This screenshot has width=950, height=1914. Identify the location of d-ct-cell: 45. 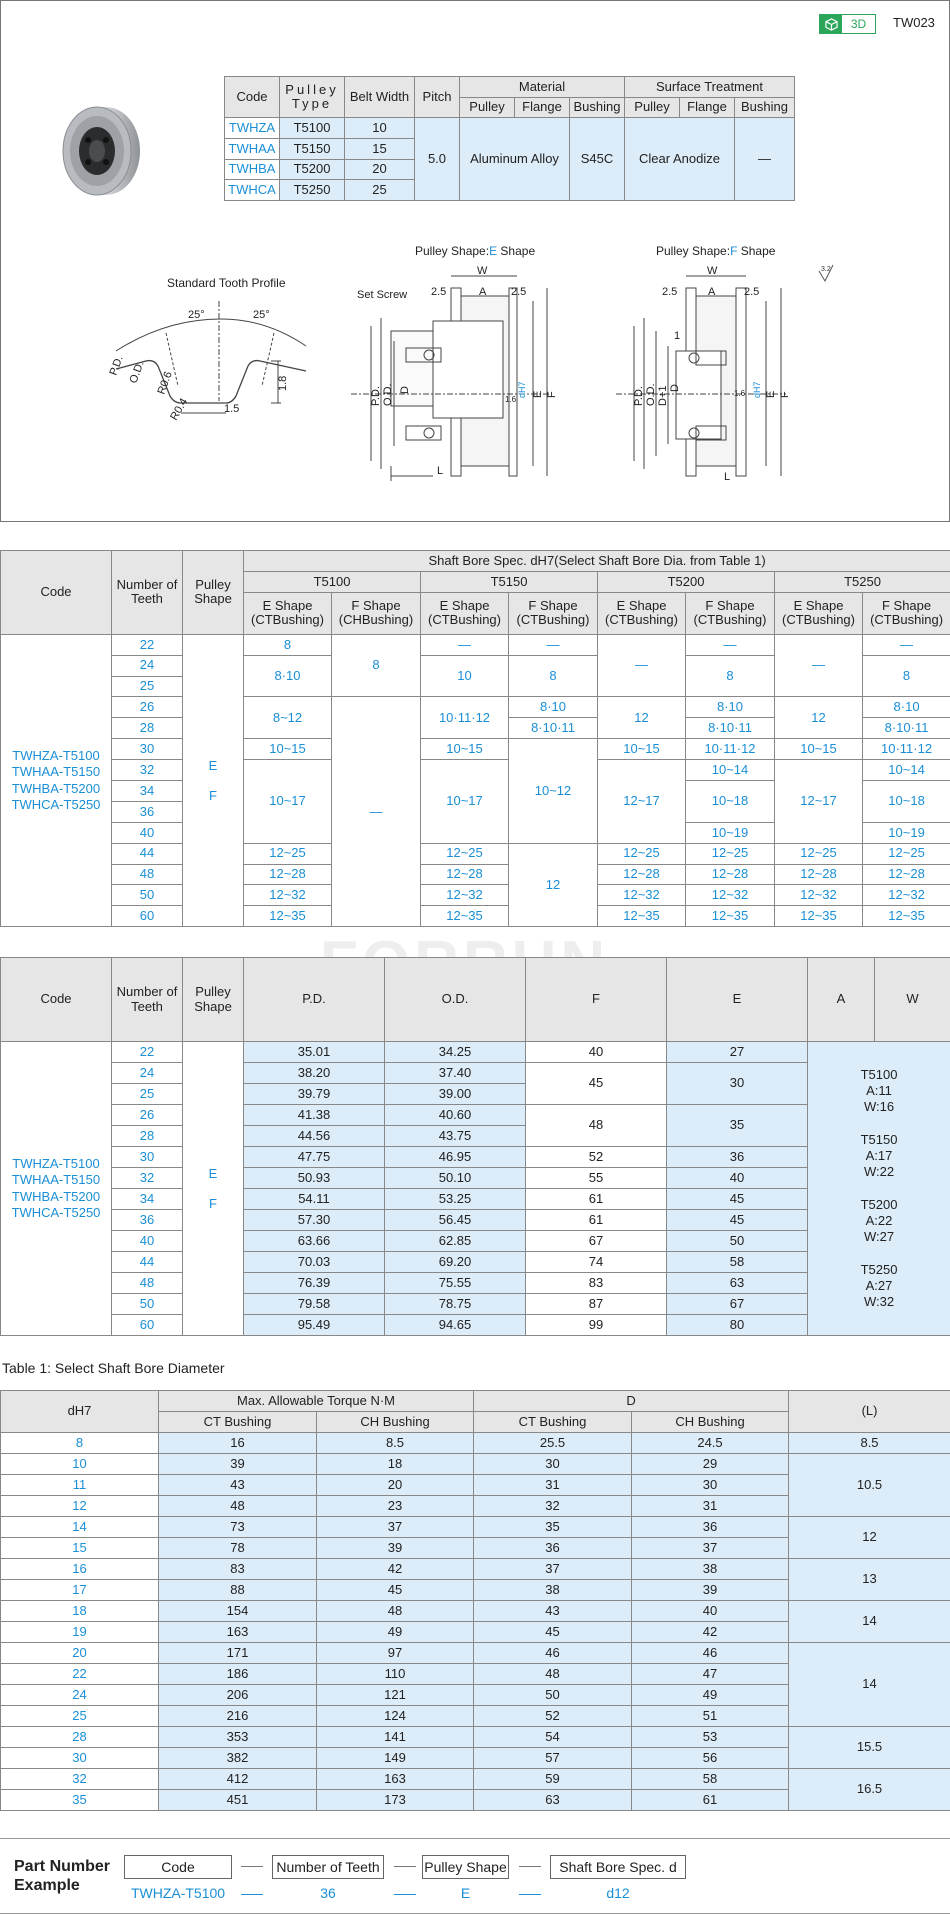
(552, 1632).